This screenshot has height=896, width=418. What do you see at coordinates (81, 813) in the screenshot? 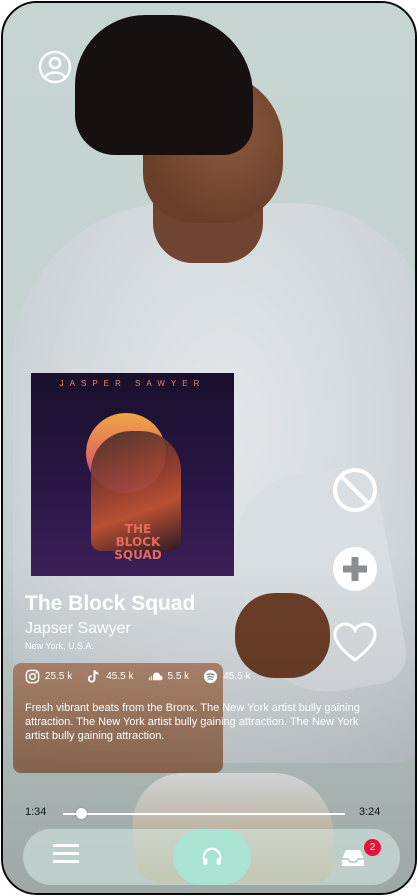
I see `progress-knob` at bounding box center [81, 813].